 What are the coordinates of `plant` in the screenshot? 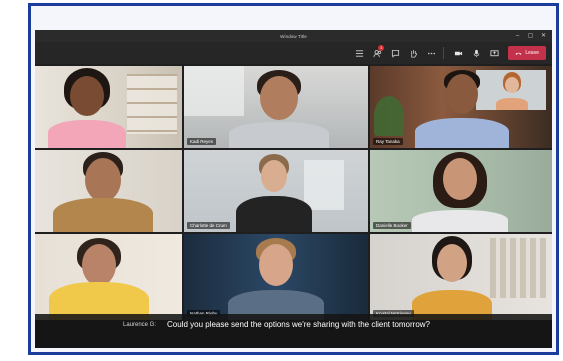 It's located at (389, 116).